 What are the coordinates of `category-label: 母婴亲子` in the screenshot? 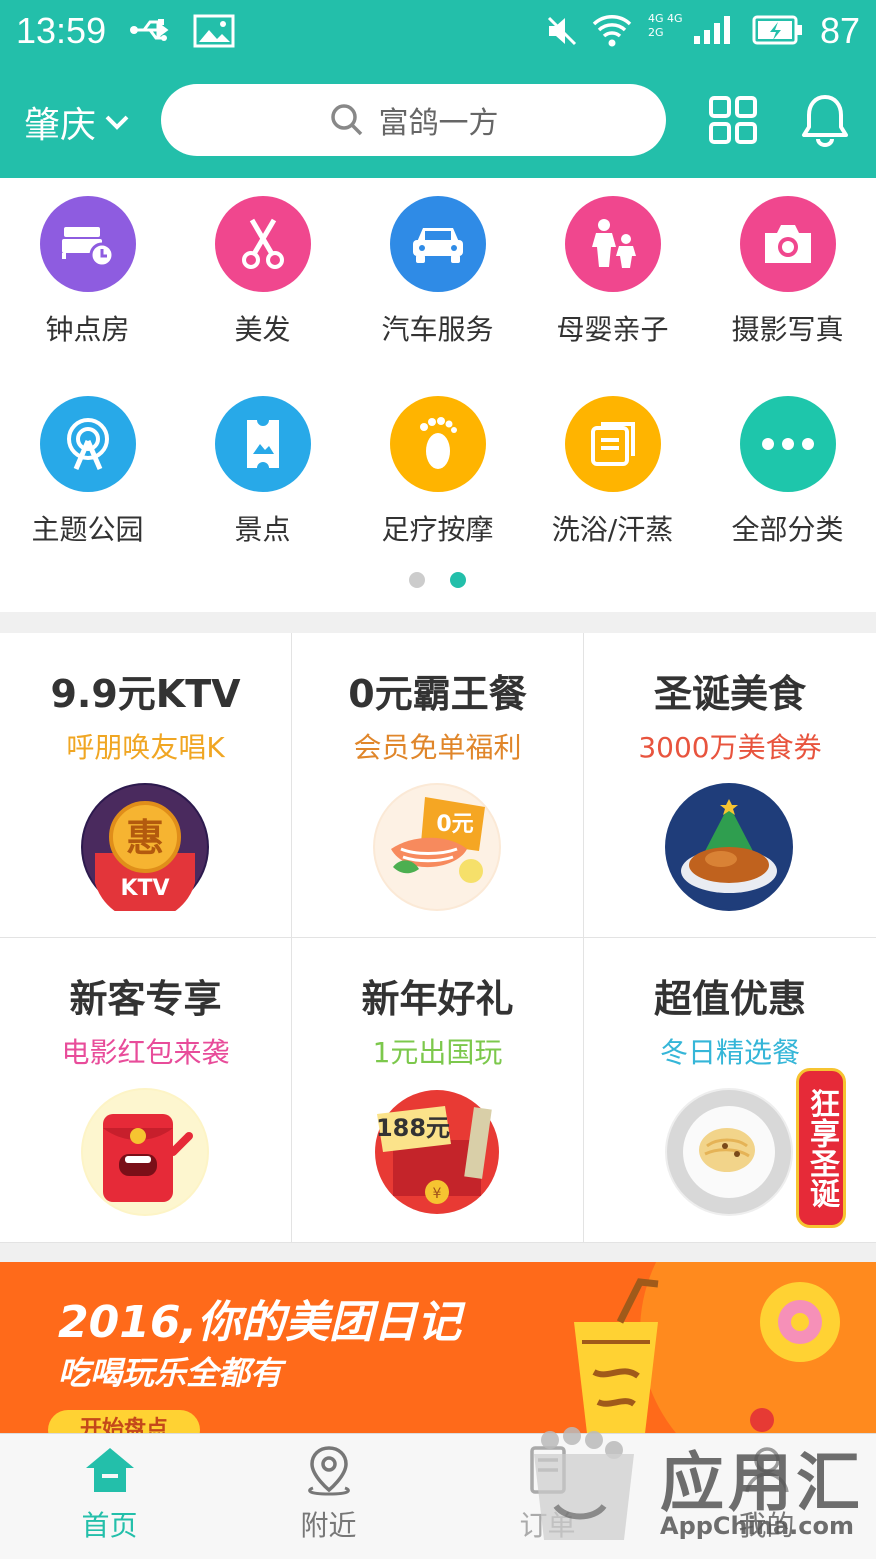 It's located at (612, 329).